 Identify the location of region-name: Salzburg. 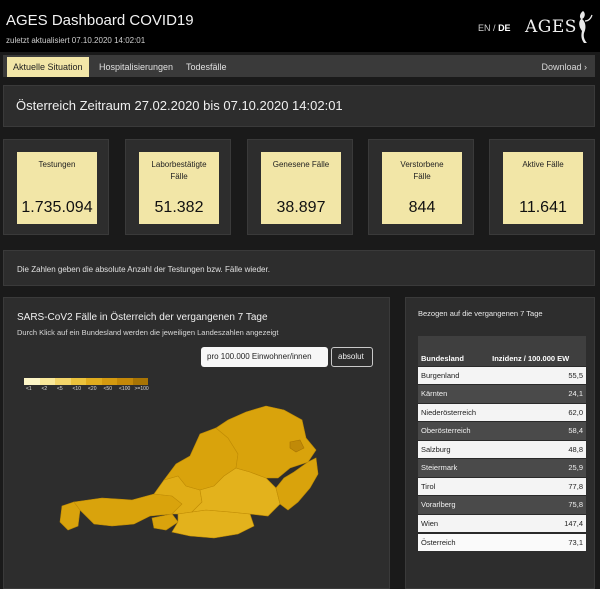
(454, 449).